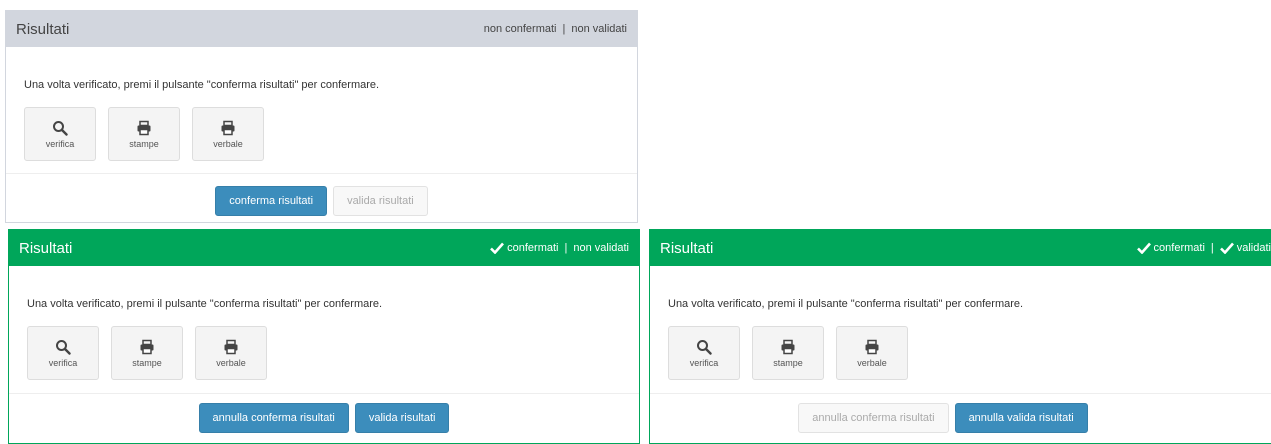 Image resolution: width=1271 pixels, height=444 pixels. What do you see at coordinates (520, 29) in the screenshot?
I see `confirm-status: non confermati` at bounding box center [520, 29].